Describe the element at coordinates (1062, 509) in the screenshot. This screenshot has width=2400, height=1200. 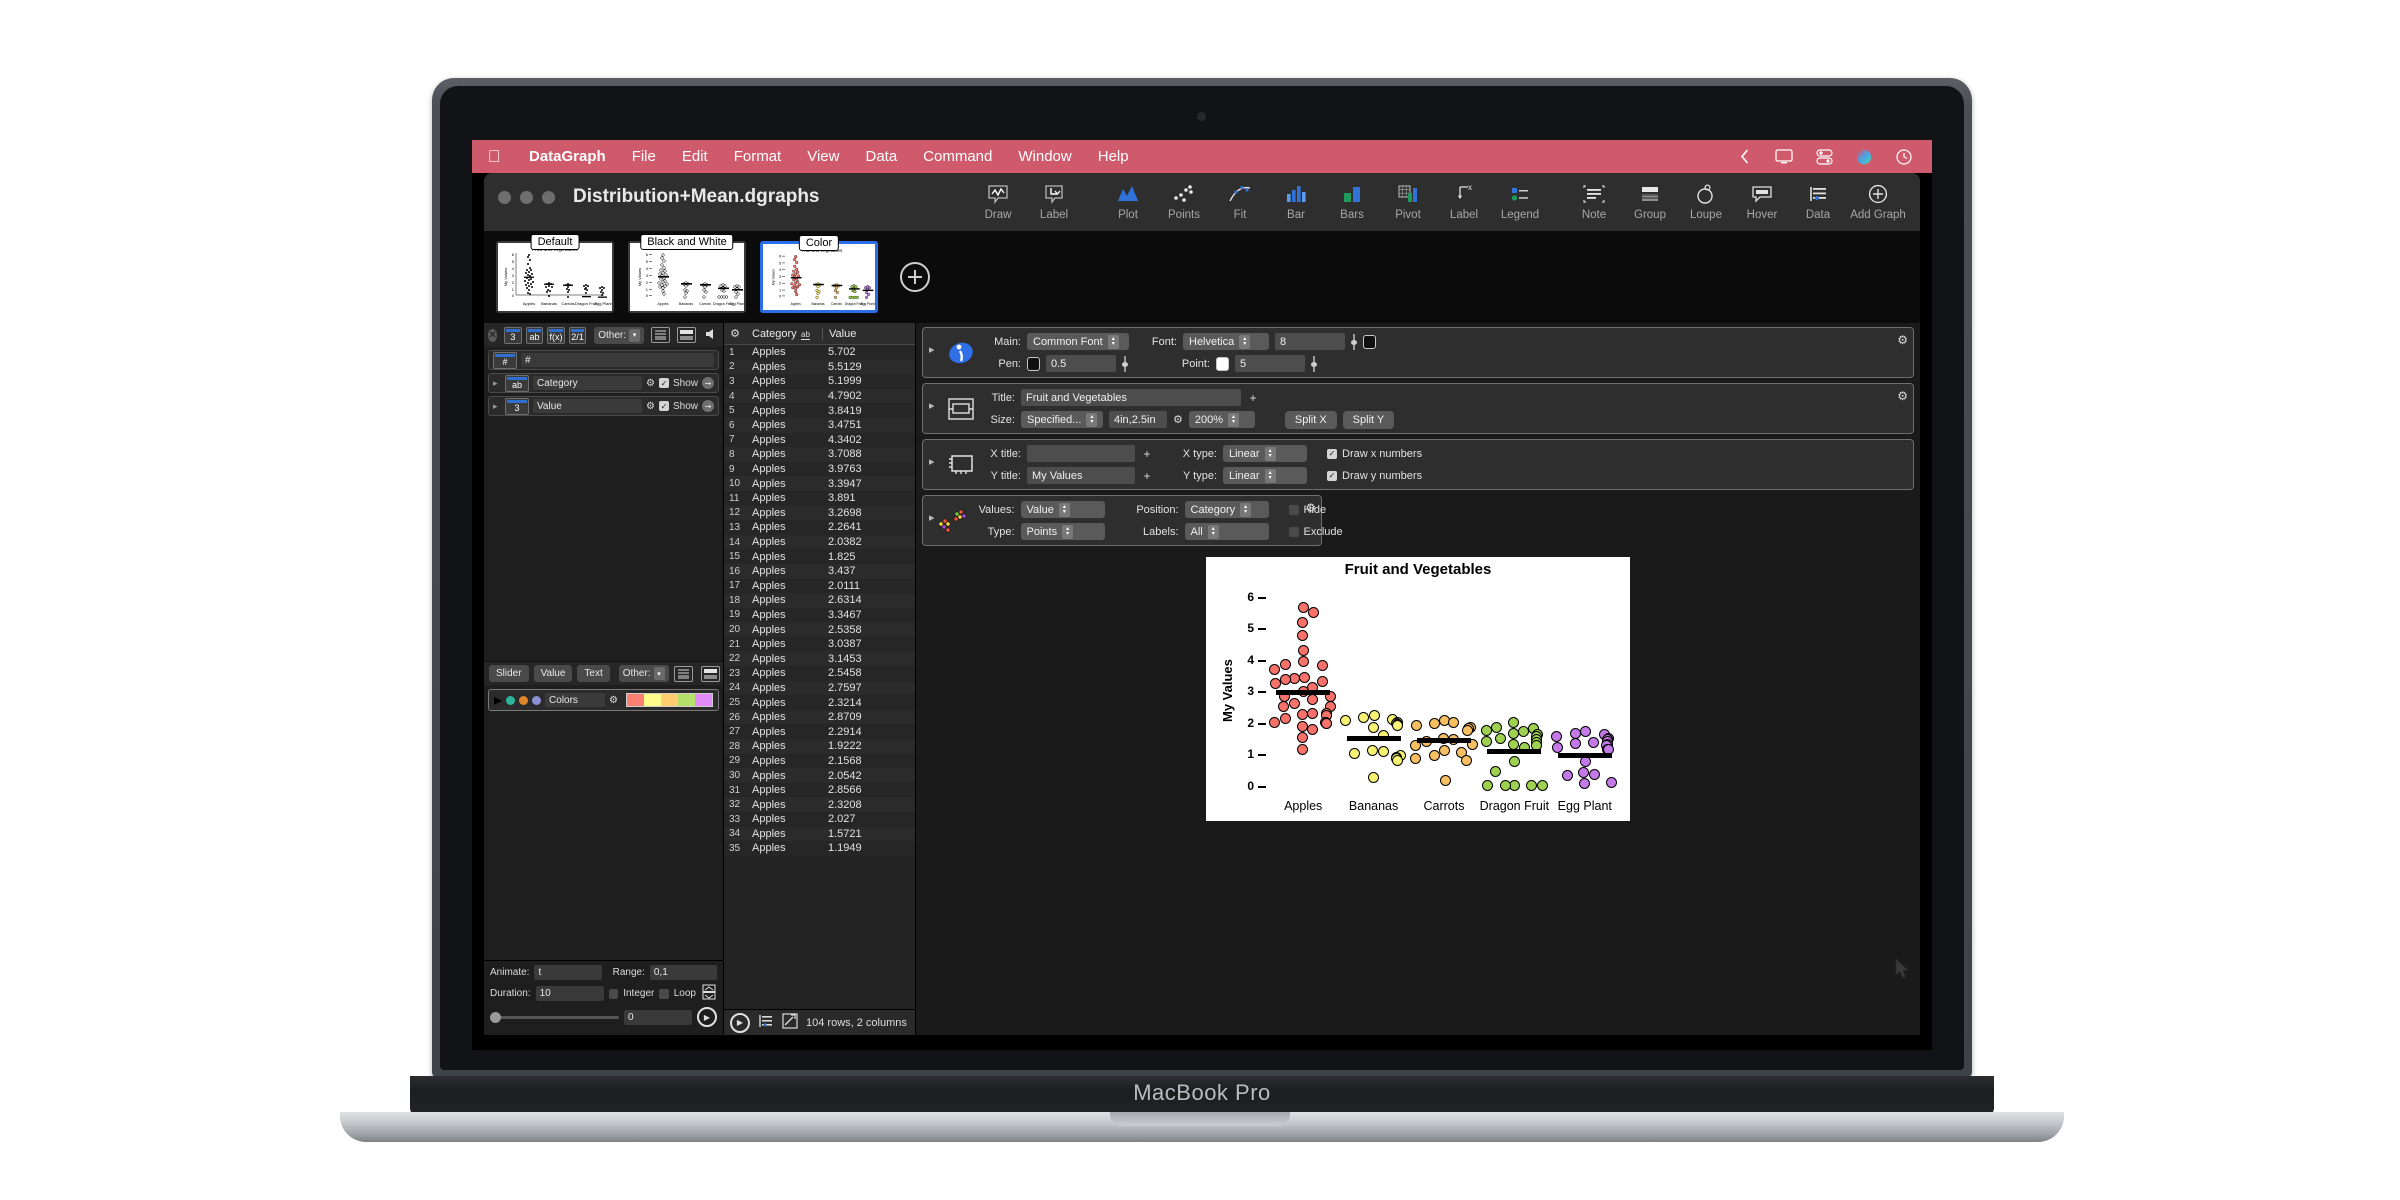
I see `points-values-select: Value ▴ ▾` at that location.